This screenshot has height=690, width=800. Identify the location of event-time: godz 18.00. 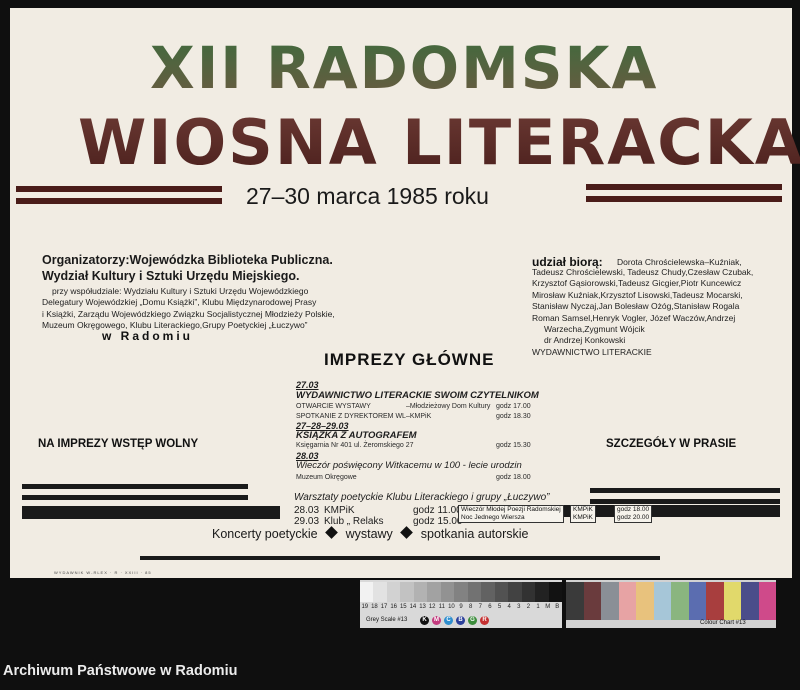
(513, 477).